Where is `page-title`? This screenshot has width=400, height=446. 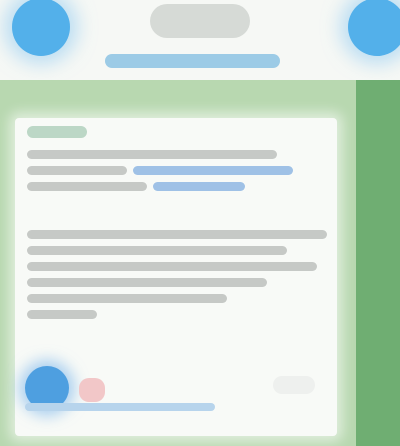 page-title is located at coordinates (200, 21).